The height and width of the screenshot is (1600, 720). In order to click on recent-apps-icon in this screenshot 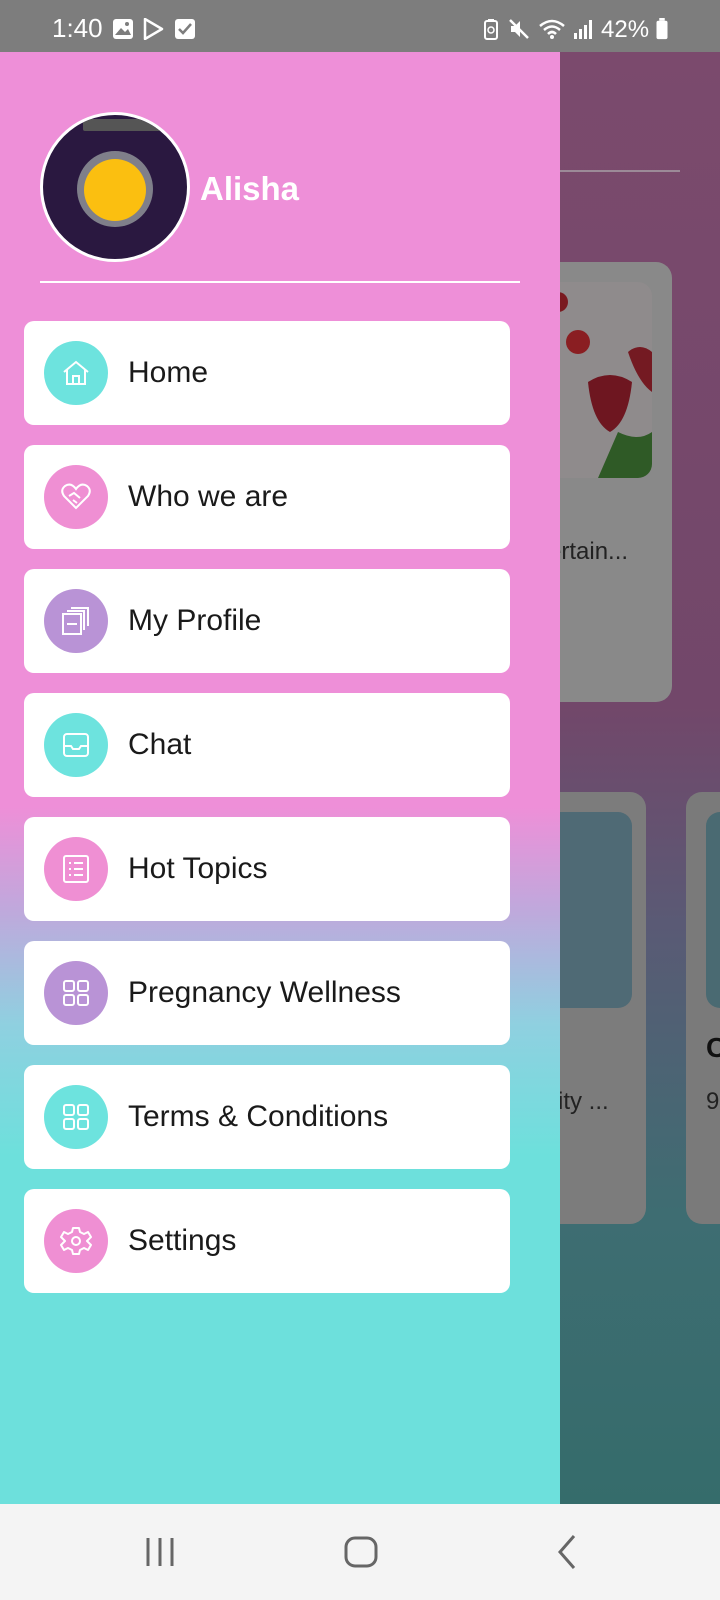, I will do `click(160, 1552)`.